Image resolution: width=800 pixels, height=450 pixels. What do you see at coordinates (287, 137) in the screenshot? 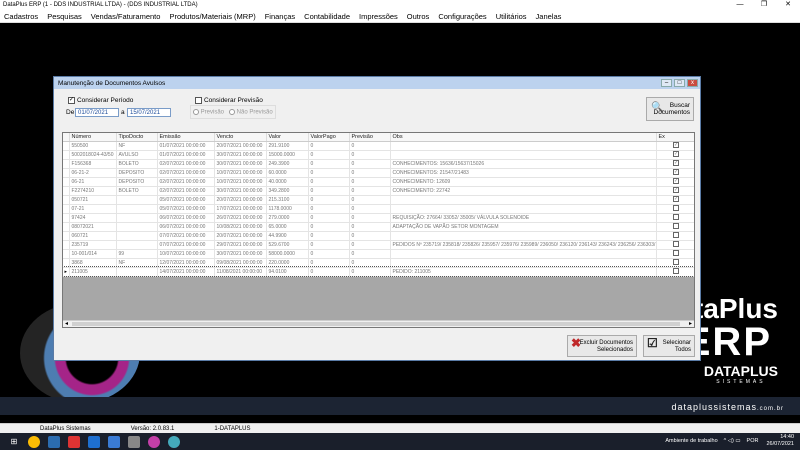
I see `col-valor: Valor` at bounding box center [287, 137].